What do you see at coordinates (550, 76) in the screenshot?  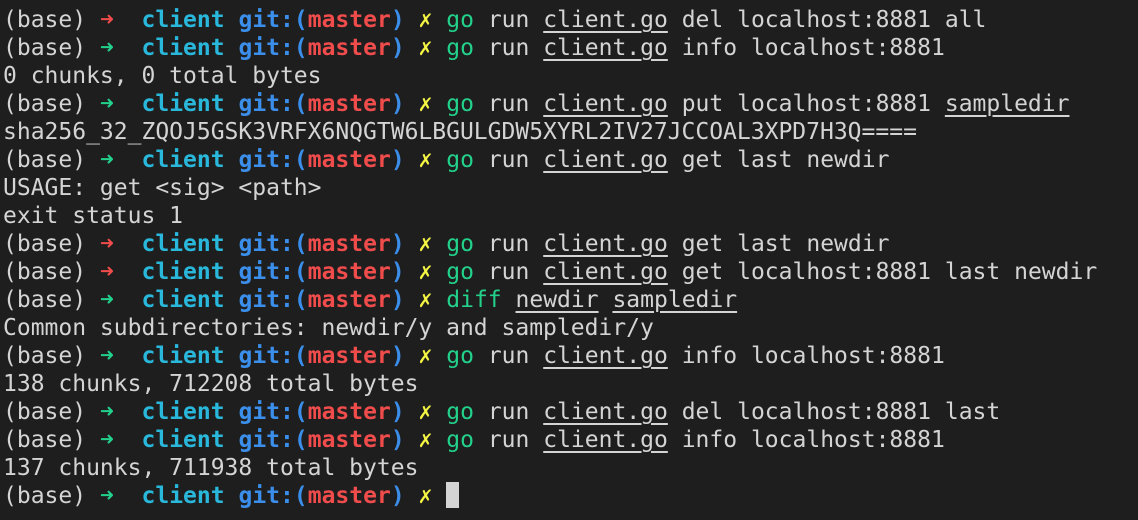 I see `output-line: 0 chunks, 0 total bytes` at bounding box center [550, 76].